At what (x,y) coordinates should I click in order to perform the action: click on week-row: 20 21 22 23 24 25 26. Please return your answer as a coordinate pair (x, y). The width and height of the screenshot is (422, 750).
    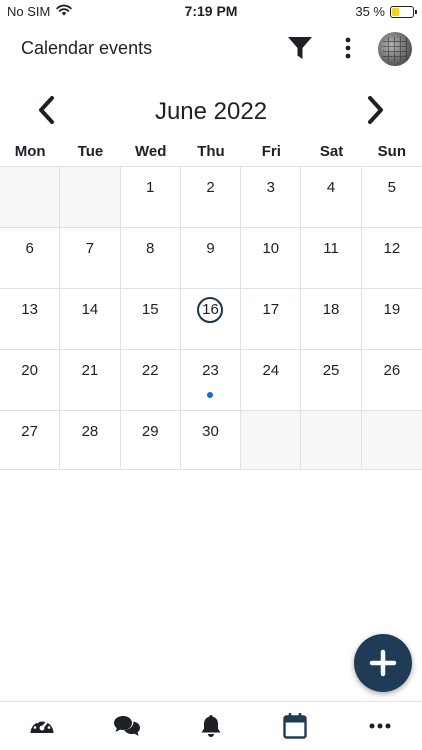
    Looking at the image, I should click on (211, 380).